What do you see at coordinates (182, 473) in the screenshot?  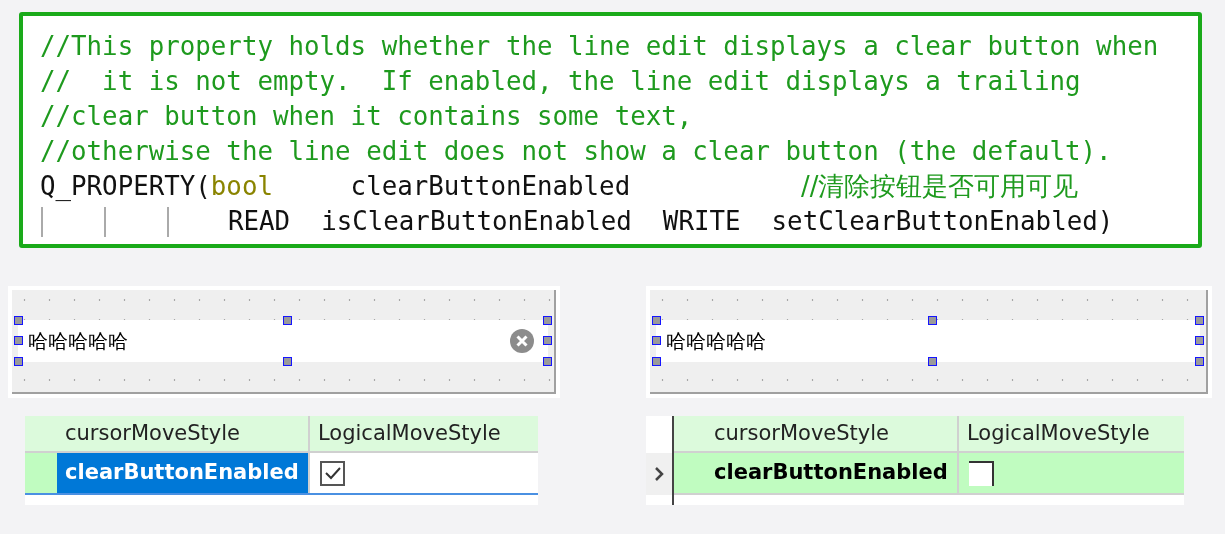 I see `property-name: clearButtonEnabled` at bounding box center [182, 473].